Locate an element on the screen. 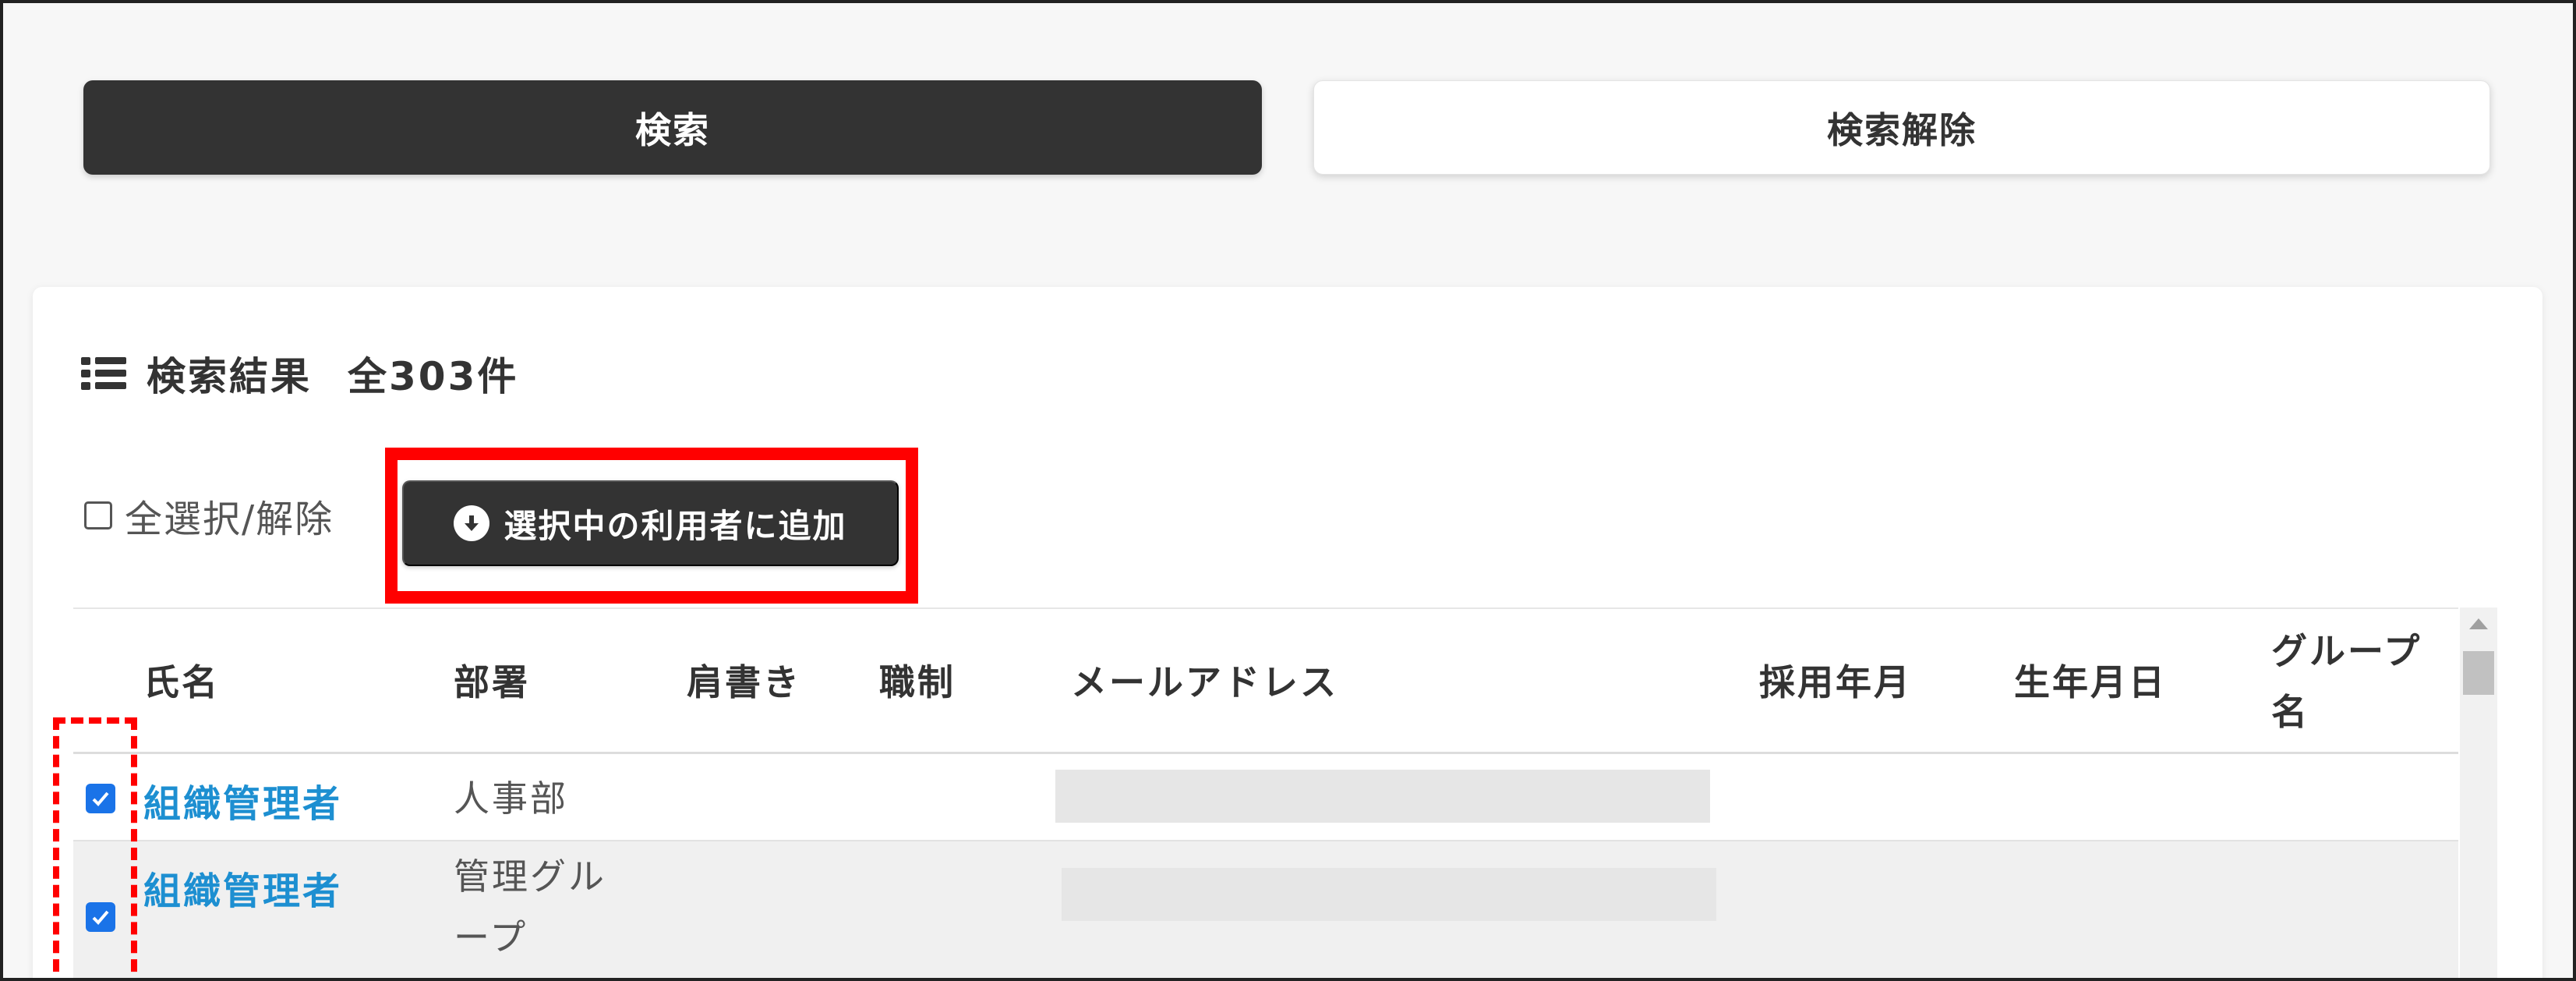 The height and width of the screenshot is (981, 2576). header-hire-date: 採用年月 is located at coordinates (1835, 682).